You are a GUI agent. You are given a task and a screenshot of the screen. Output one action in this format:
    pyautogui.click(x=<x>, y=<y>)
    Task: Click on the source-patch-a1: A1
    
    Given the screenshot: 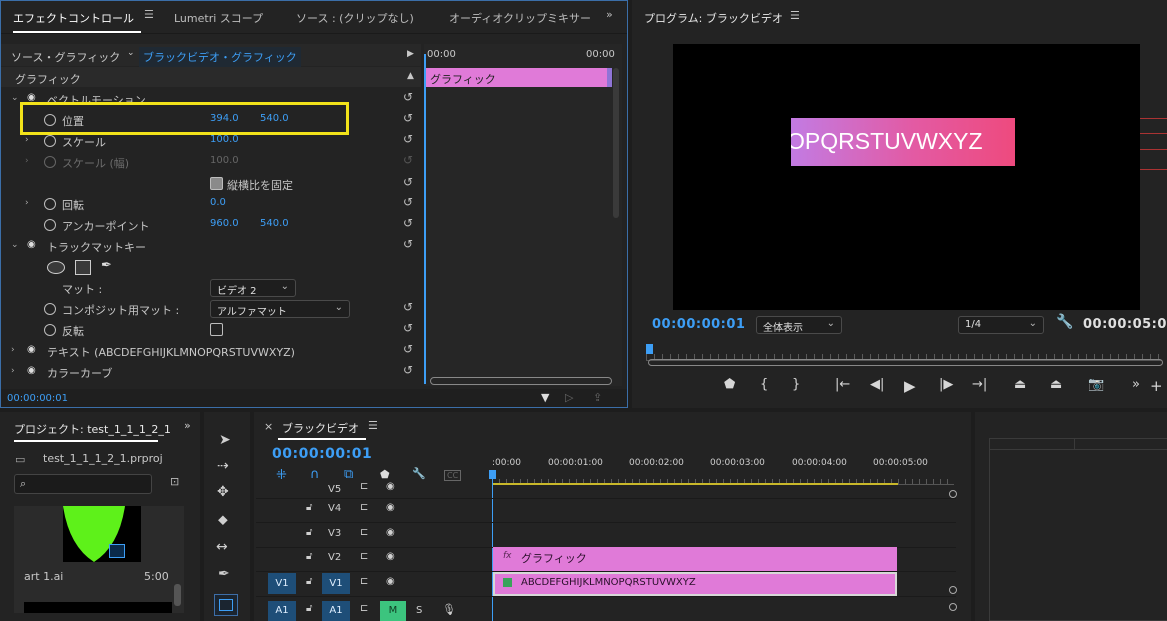 What is the action you would take?
    pyautogui.click(x=282, y=611)
    